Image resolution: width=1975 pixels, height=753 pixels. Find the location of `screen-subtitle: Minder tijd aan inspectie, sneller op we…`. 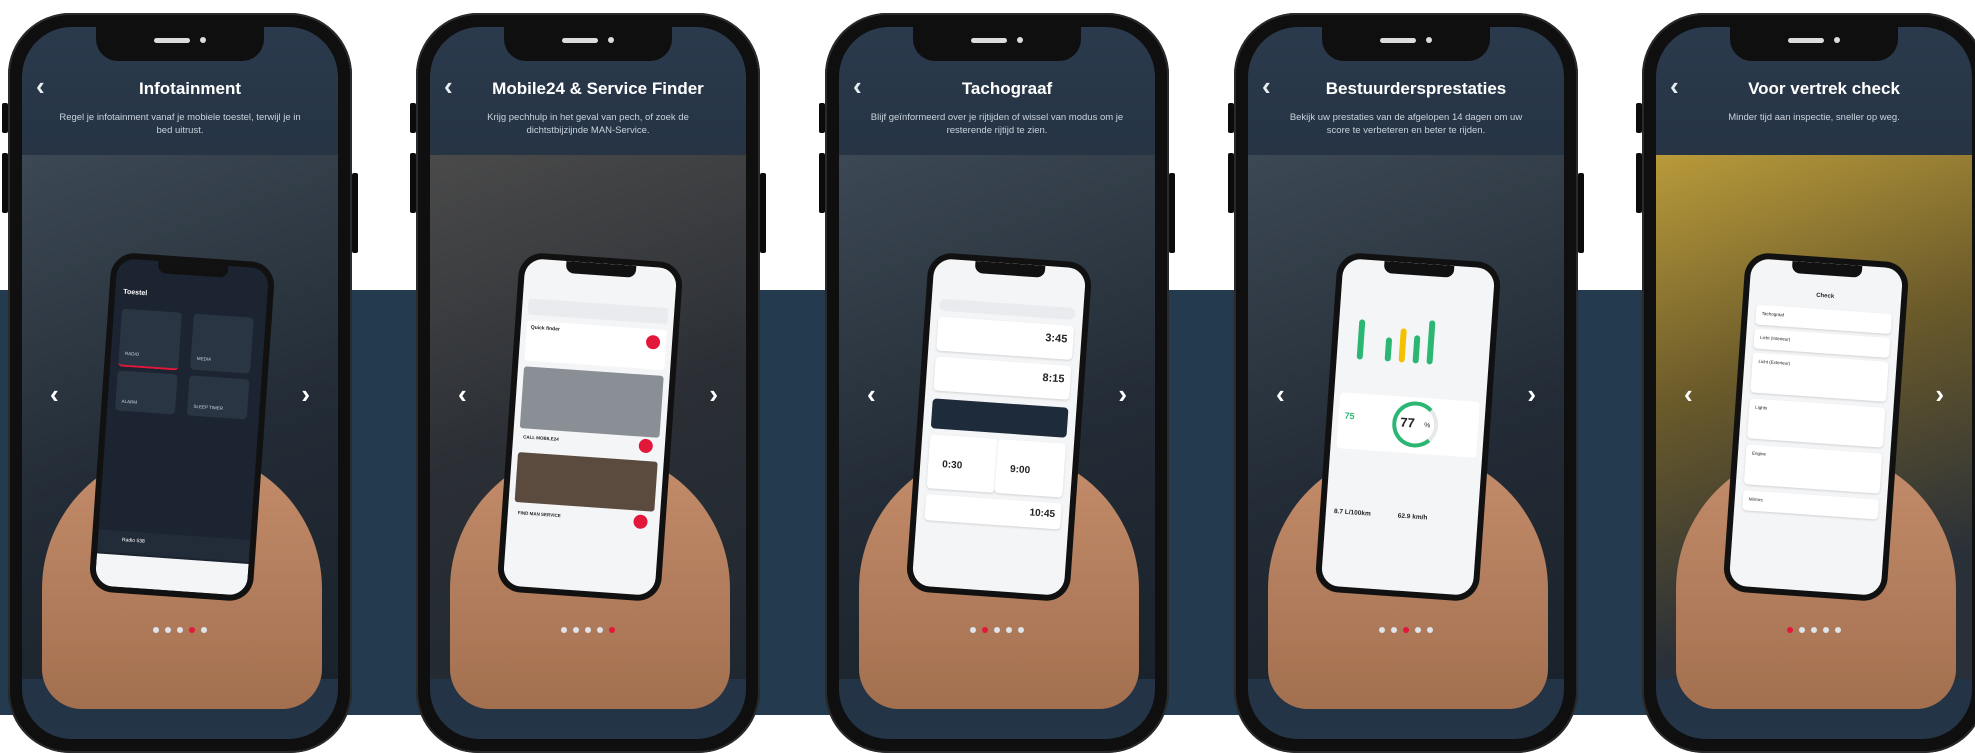

screen-subtitle: Minder tijd aan inspectie, sneller op we… is located at coordinates (1814, 117).